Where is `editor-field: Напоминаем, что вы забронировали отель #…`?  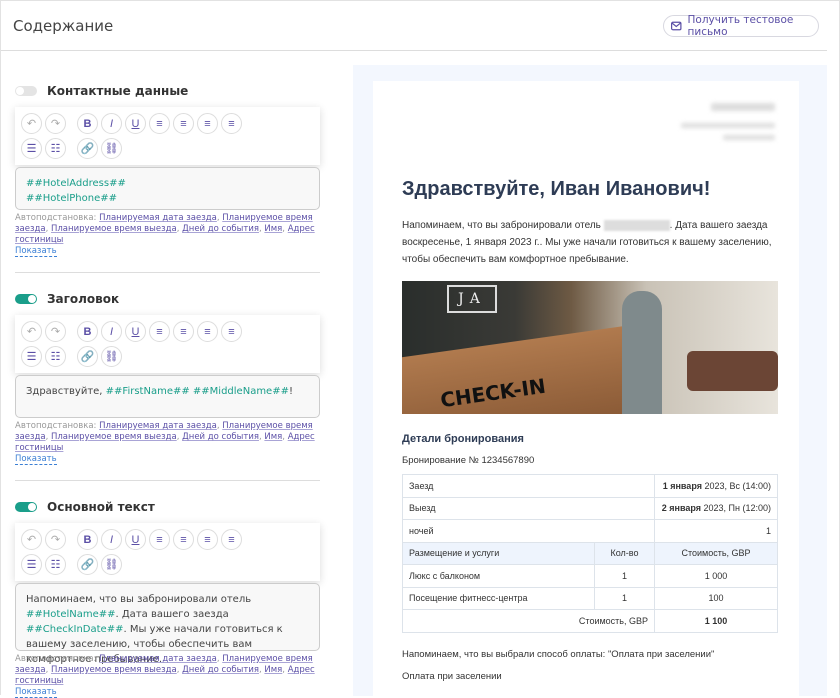
editor-field: Напоминаем, что вы забронировали отель #… is located at coordinates (167, 624).